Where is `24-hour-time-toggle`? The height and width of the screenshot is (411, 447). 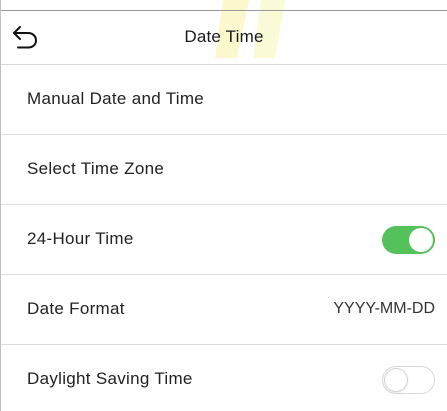 24-hour-time-toggle is located at coordinates (408, 240).